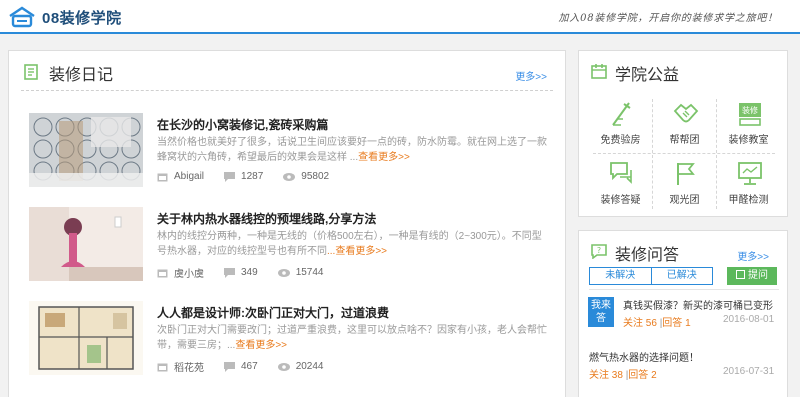 This screenshot has width=800, height=397. I want to click on welfare-item-inspection: 免费验房, so click(620, 123).